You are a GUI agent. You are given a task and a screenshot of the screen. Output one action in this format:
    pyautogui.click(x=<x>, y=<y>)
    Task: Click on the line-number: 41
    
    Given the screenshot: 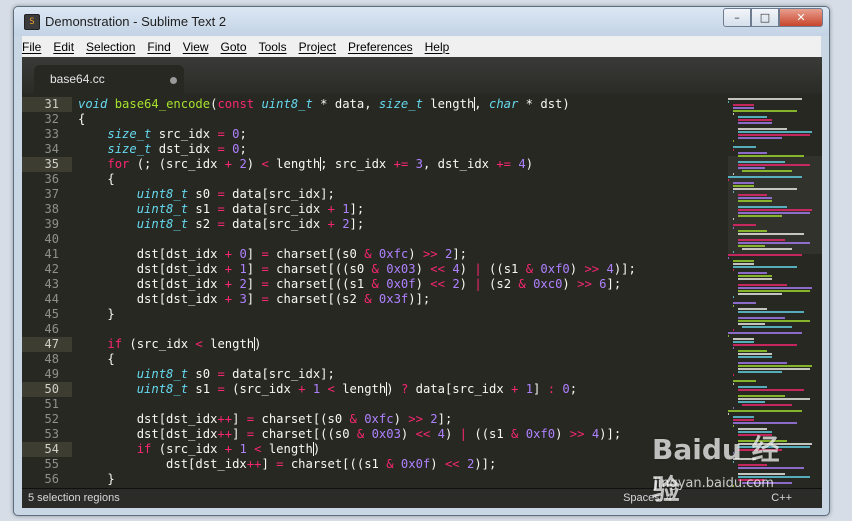 What is the action you would take?
    pyautogui.click(x=47, y=254)
    